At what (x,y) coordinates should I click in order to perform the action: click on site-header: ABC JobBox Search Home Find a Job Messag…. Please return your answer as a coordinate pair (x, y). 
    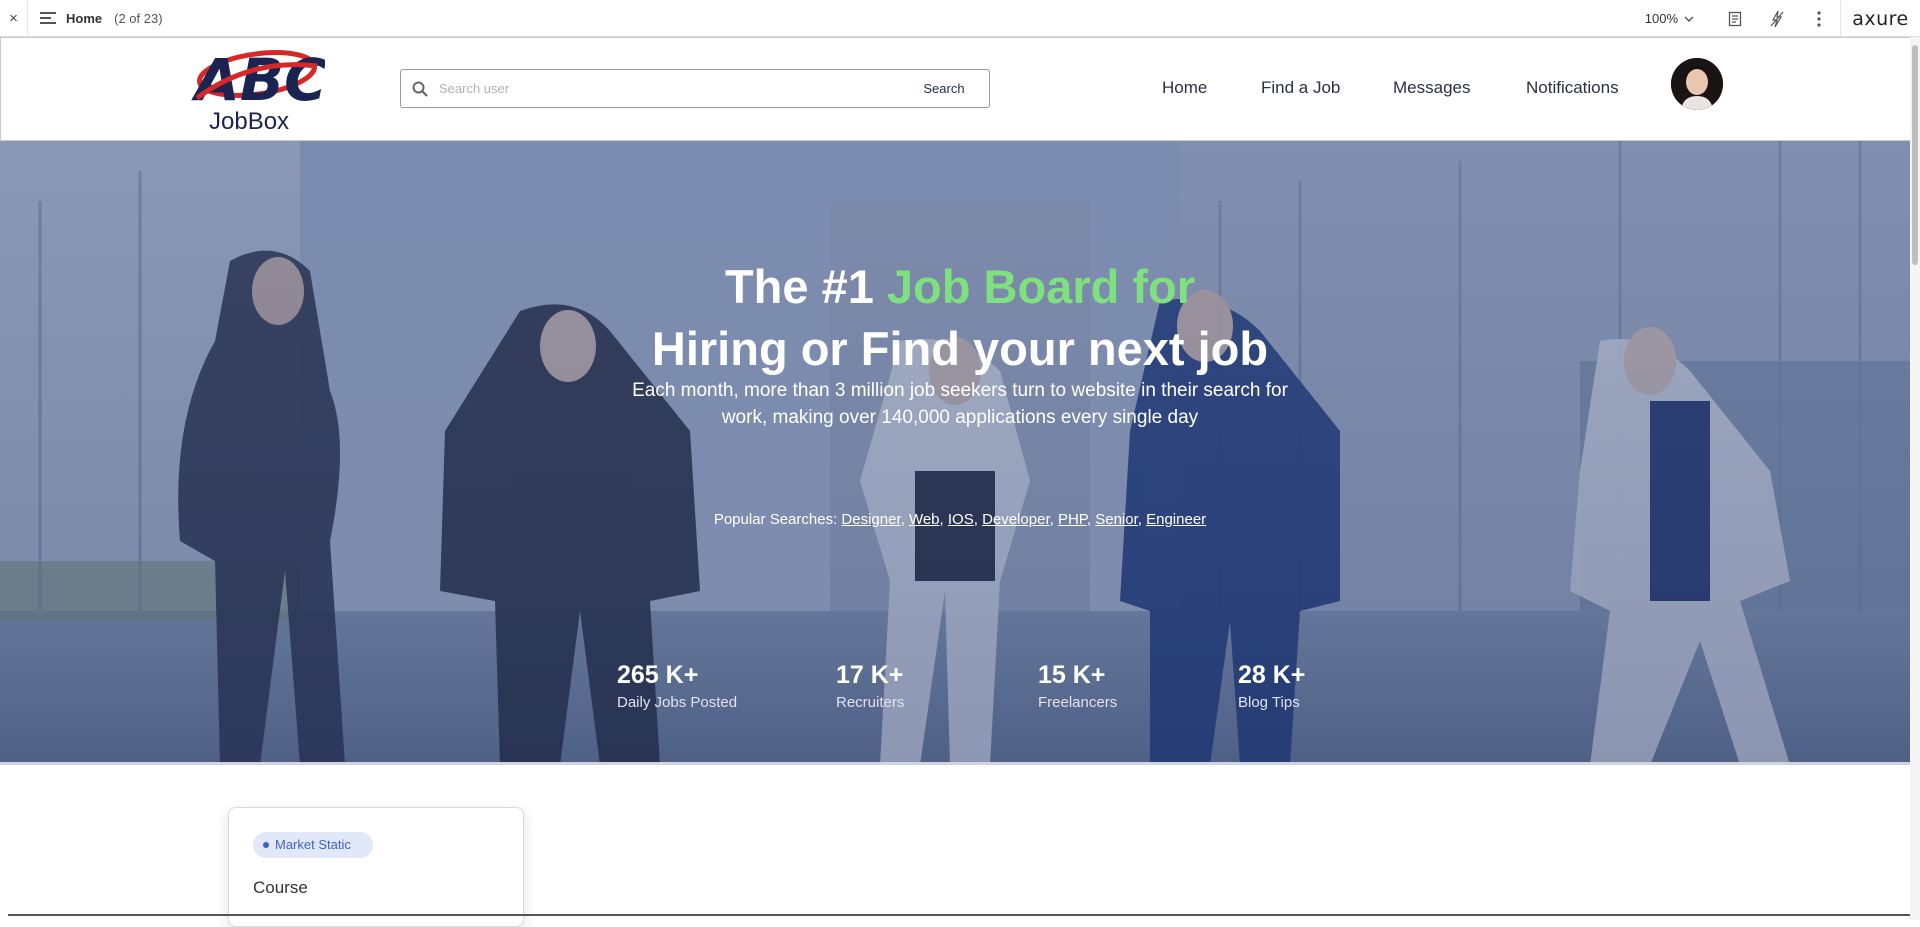
    Looking at the image, I should click on (960, 89).